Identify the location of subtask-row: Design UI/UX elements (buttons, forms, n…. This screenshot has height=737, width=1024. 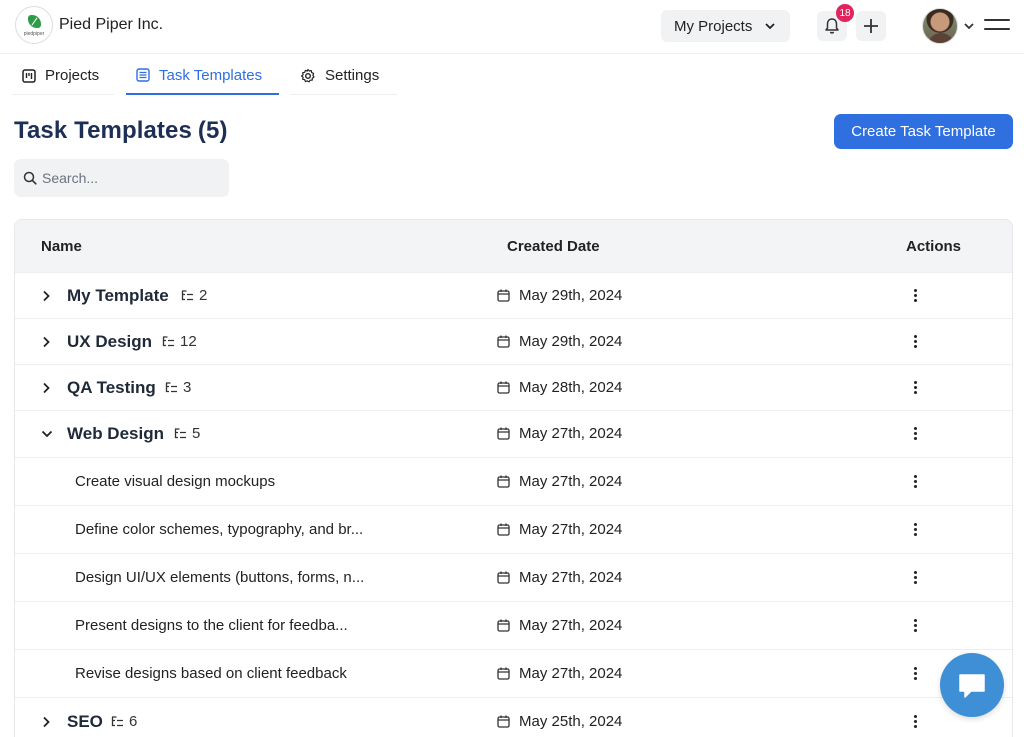
(513, 577).